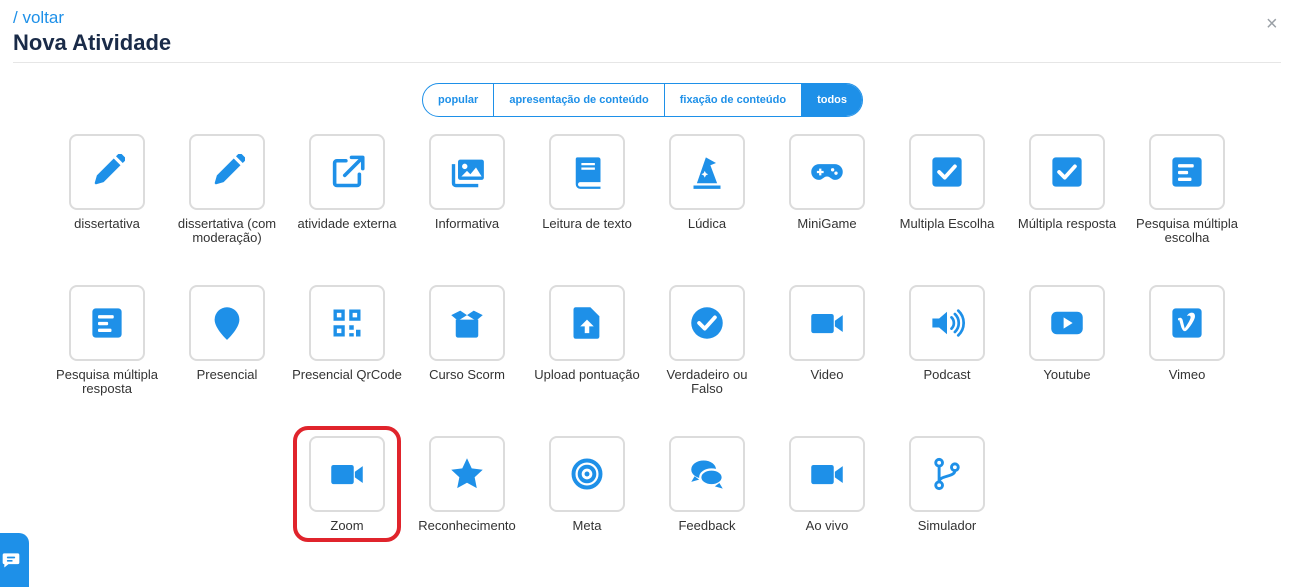 This screenshot has width=1295, height=587. I want to click on activity-label: Youtube, so click(1067, 374).